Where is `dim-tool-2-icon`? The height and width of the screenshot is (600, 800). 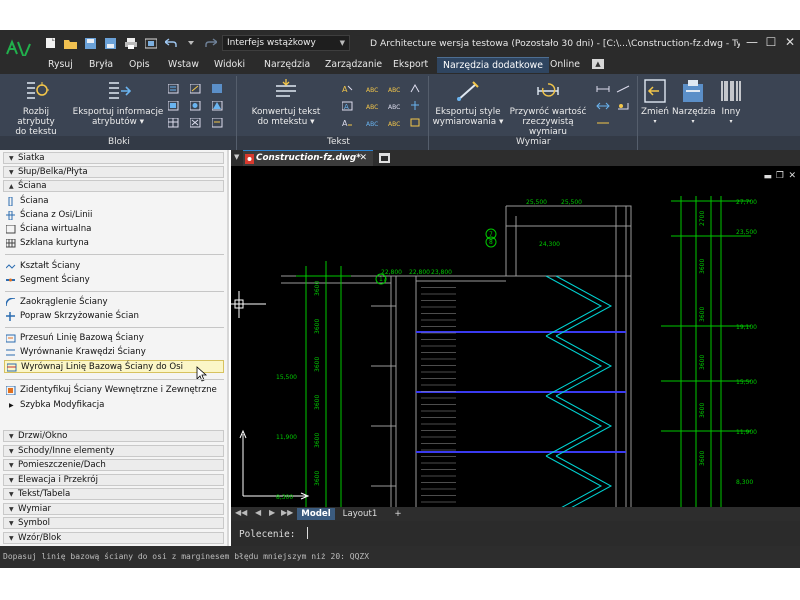 dim-tool-2-icon is located at coordinates (603, 106).